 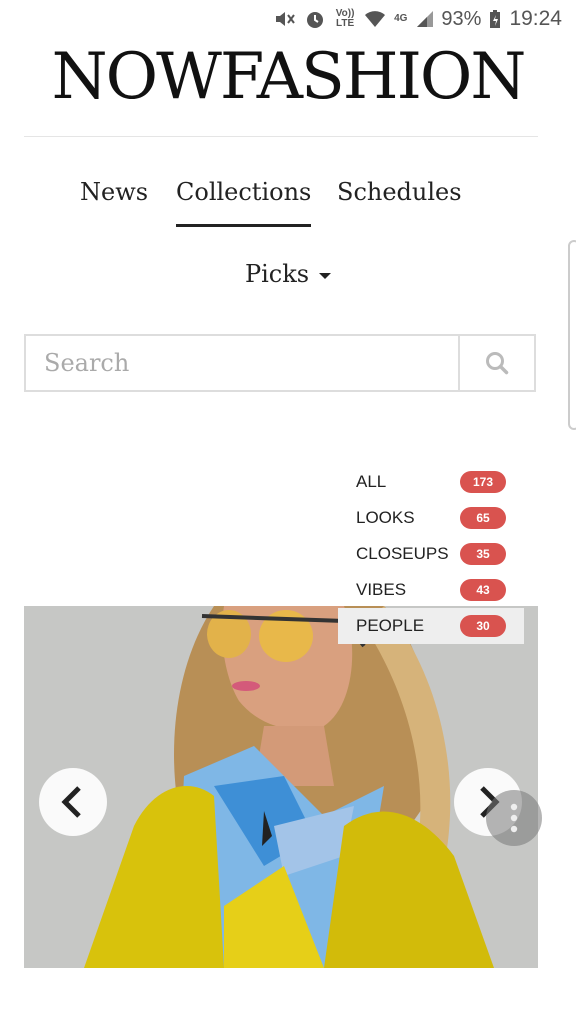 I want to click on more-vert-icon, so click(x=514, y=818).